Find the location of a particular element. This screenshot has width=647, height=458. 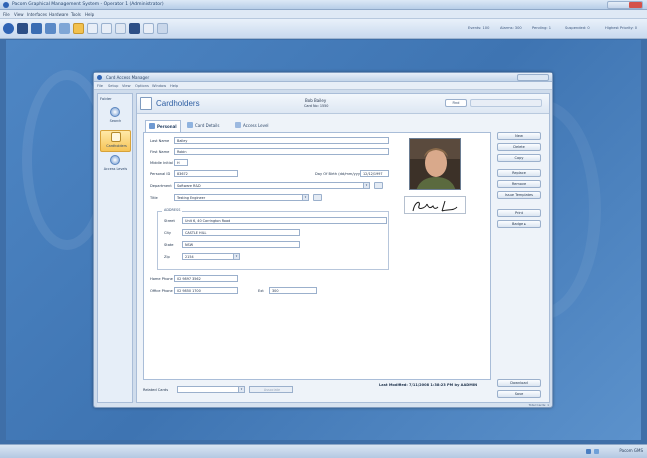

refresh-icon is located at coordinates (162, 28).